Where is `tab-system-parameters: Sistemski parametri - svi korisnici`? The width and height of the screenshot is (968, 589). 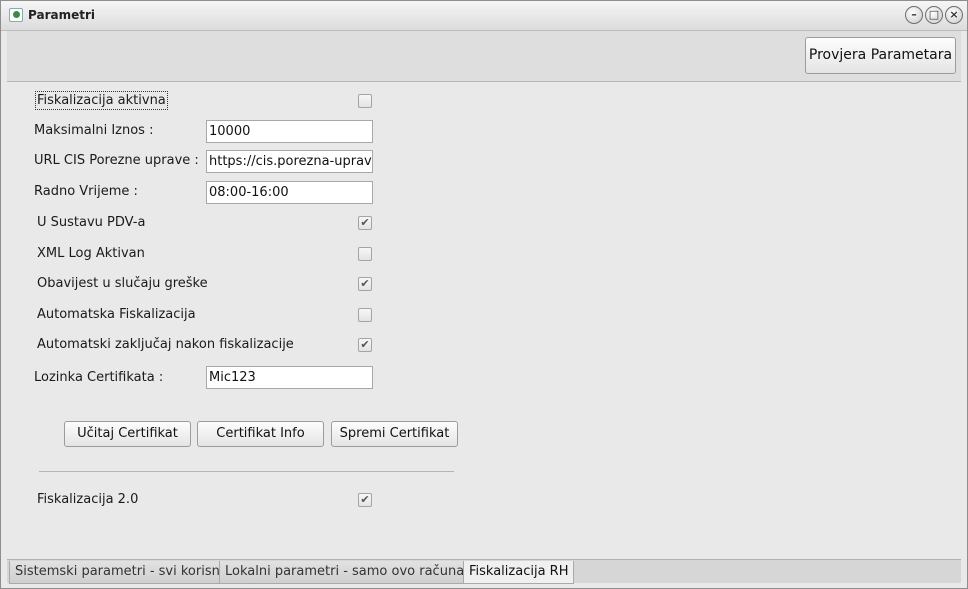
tab-system-parameters: Sistemski parametri - svi korisnici is located at coordinates (125, 572).